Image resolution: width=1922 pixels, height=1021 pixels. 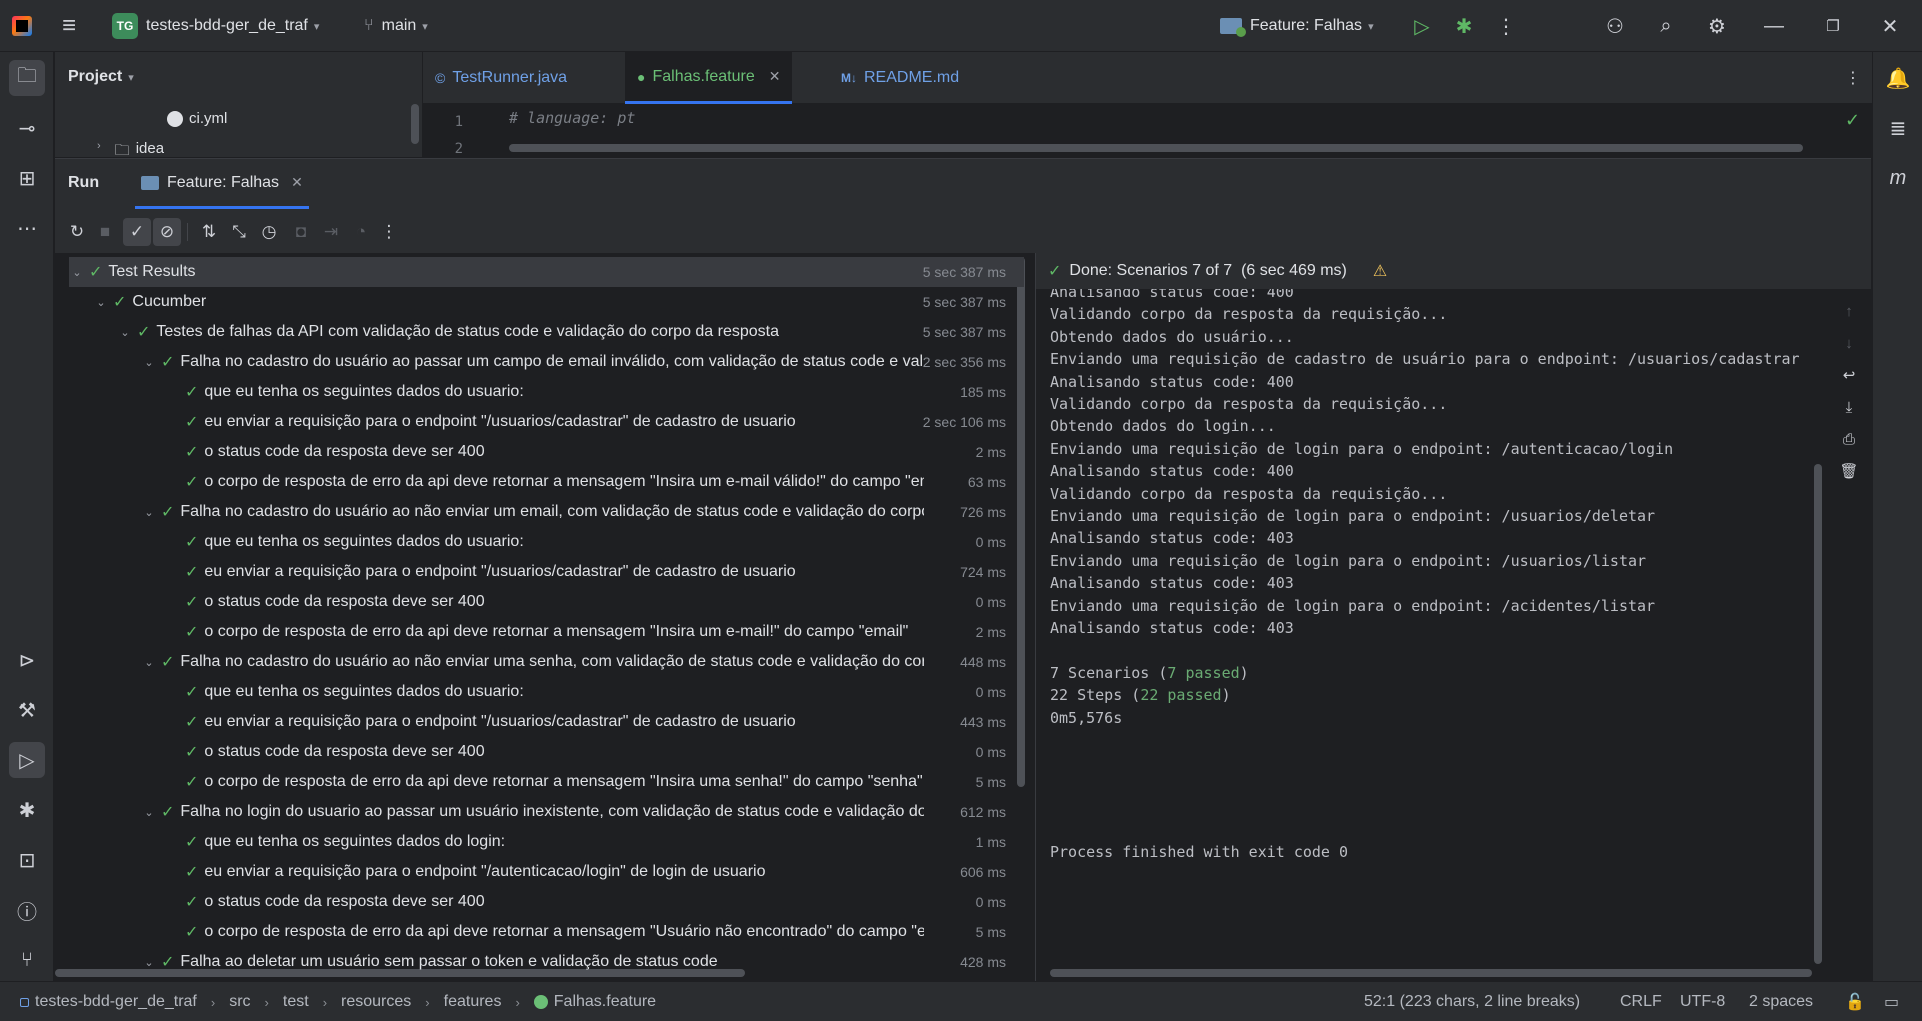 What do you see at coordinates (1472, 1001) in the screenshot?
I see `caret-position: 52:1 (223 chars, 2 line breaks)` at bounding box center [1472, 1001].